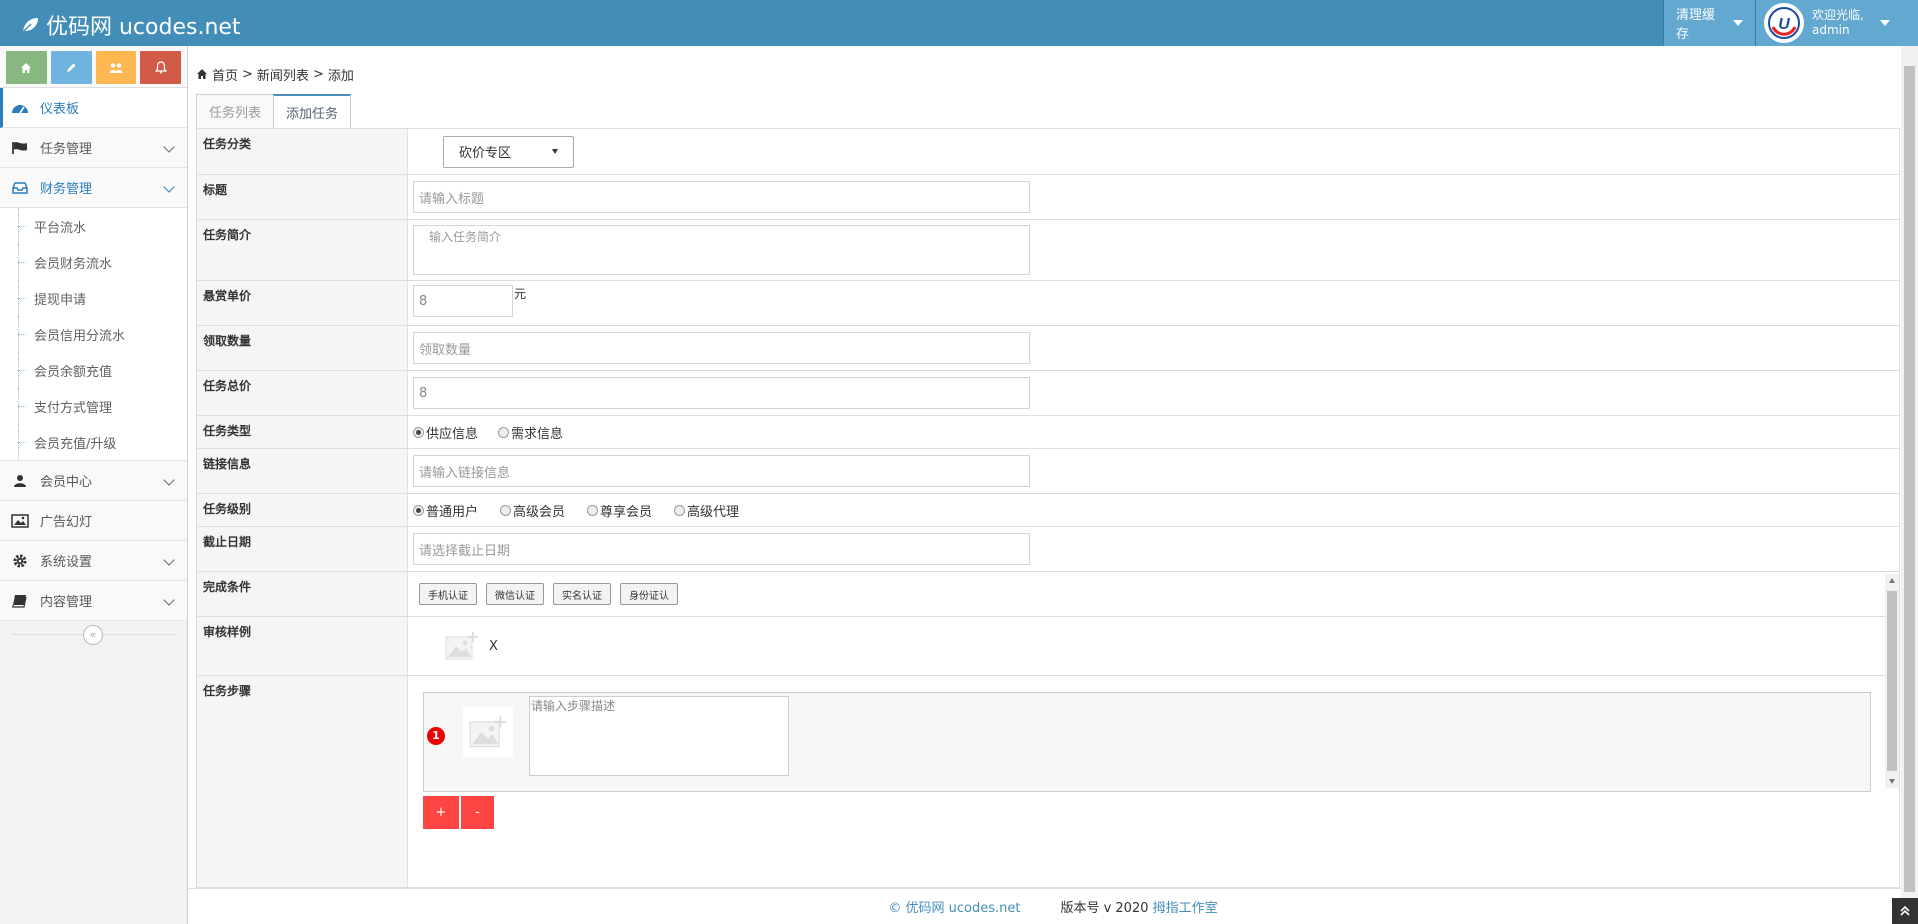 This screenshot has width=1918, height=924. I want to click on inner-scrollbar, so click(1892, 681).